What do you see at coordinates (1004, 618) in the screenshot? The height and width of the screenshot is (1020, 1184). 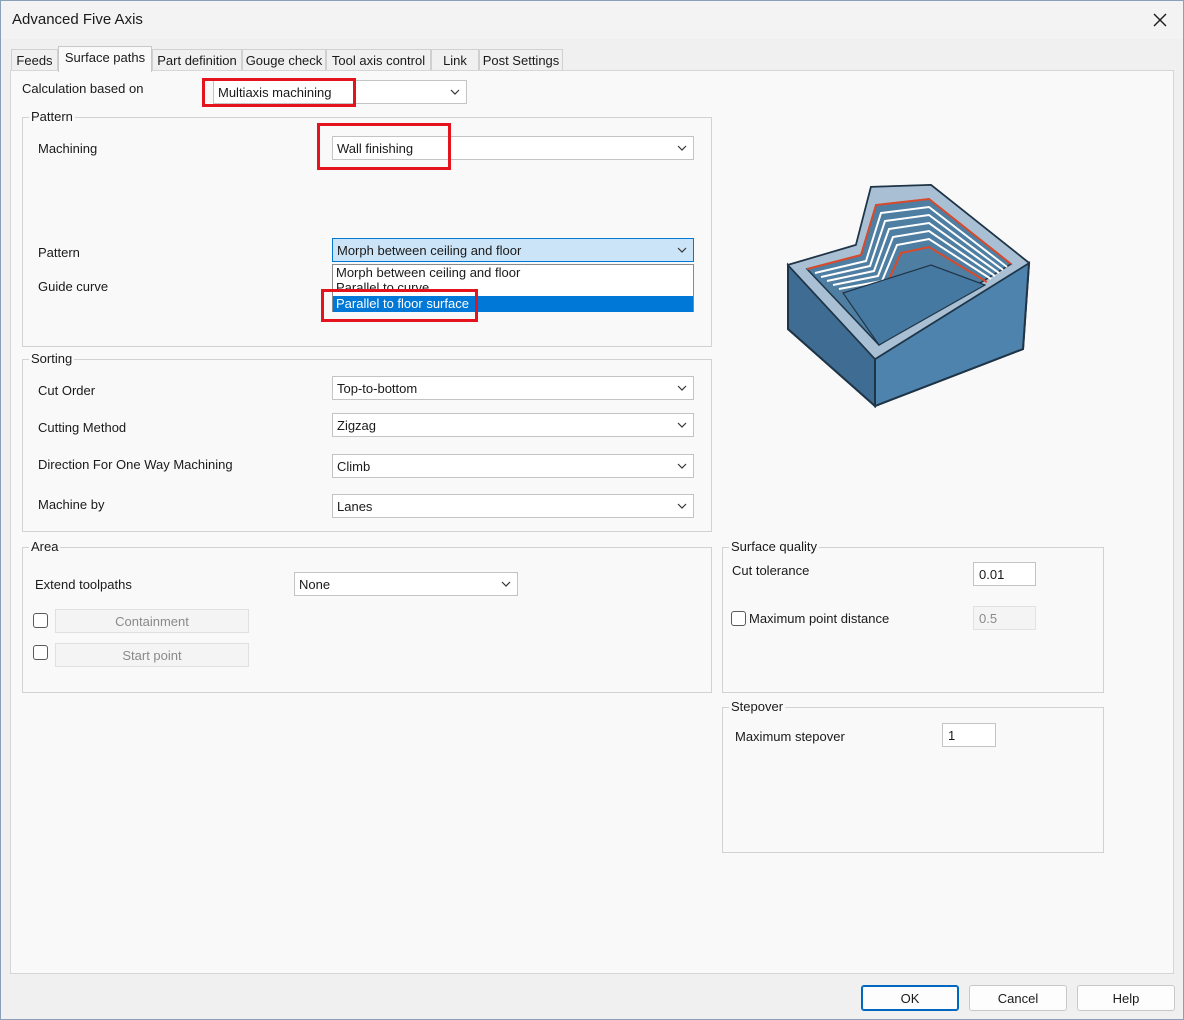 I see `max-point-distance-input: 0.5` at bounding box center [1004, 618].